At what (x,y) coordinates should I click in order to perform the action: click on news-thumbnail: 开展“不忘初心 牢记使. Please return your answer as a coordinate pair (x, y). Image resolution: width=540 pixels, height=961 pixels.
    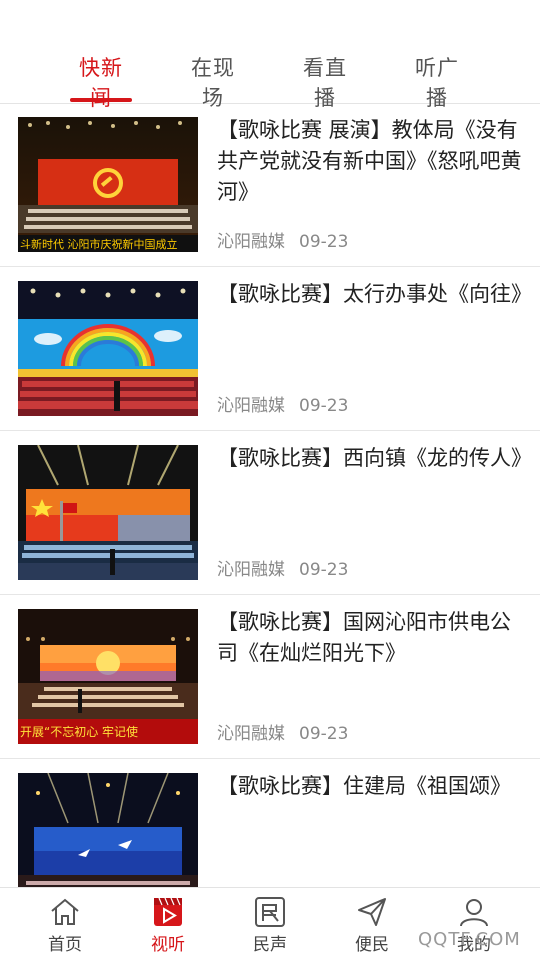
    Looking at the image, I should click on (108, 676).